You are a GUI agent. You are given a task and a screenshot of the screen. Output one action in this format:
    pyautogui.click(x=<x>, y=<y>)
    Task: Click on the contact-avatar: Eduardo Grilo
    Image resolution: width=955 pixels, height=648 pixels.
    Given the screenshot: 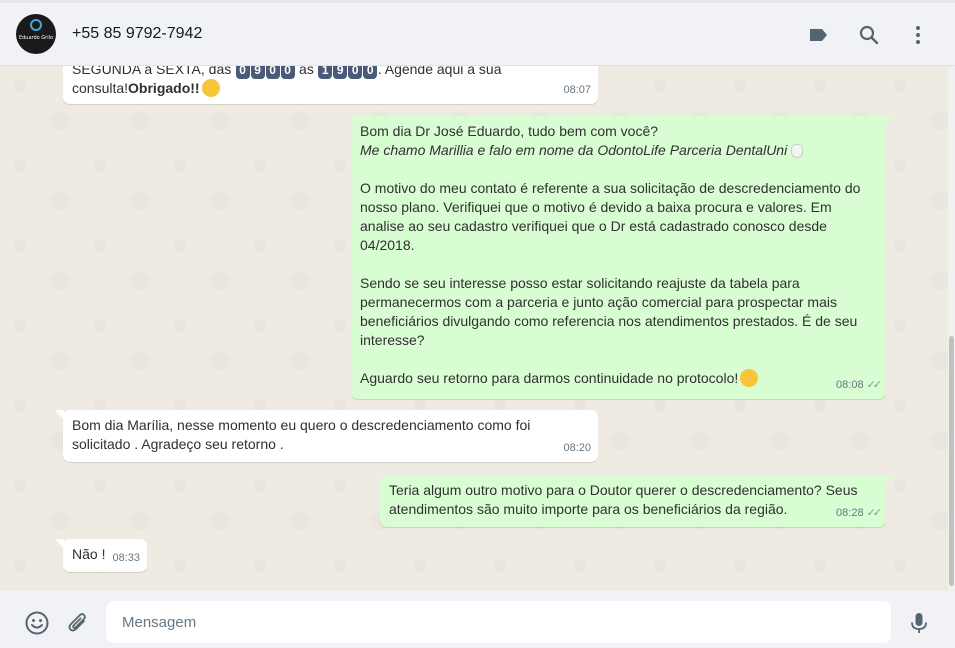 What is the action you would take?
    pyautogui.click(x=36, y=34)
    